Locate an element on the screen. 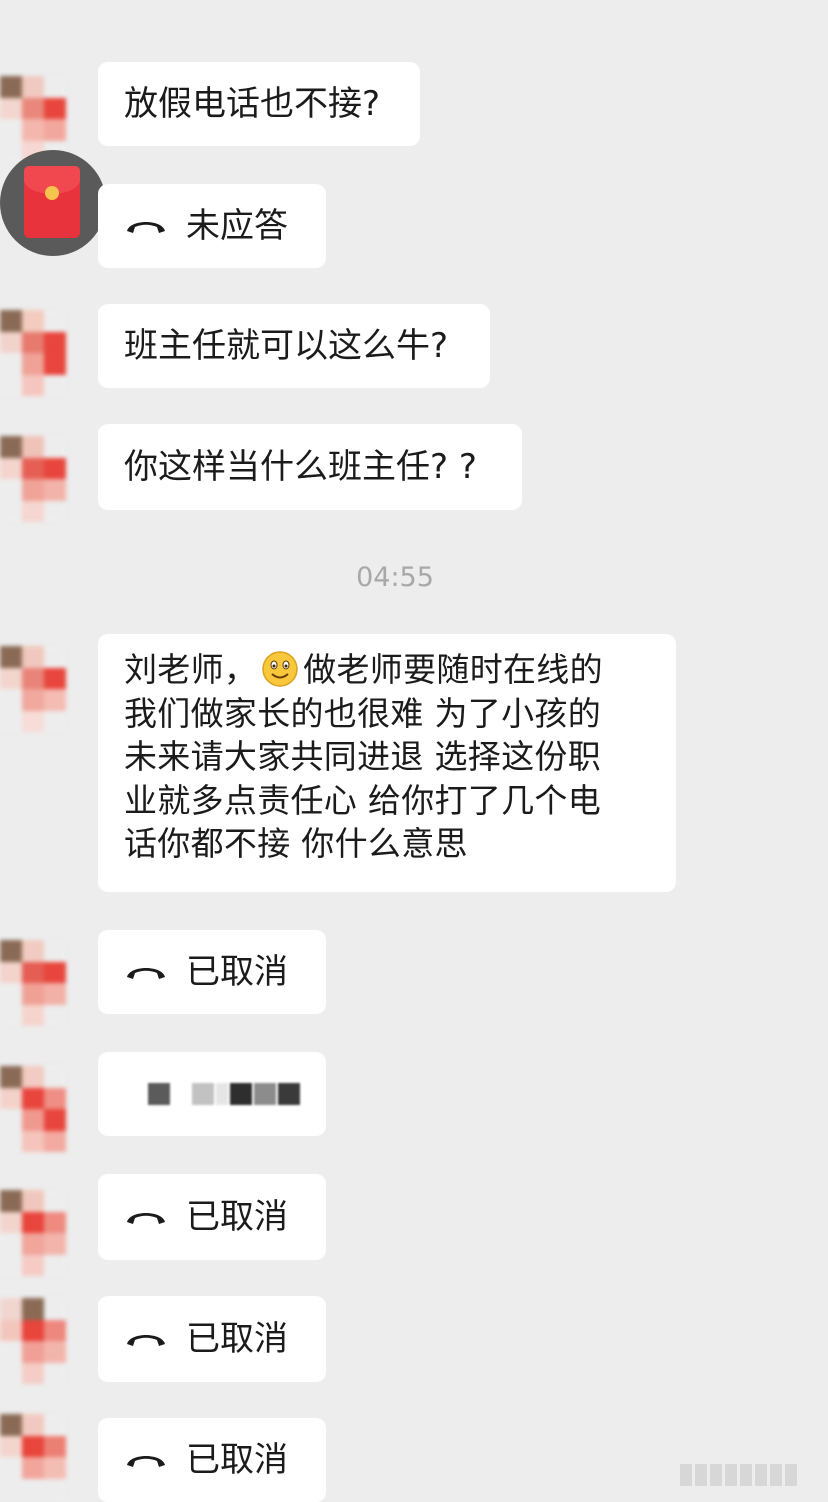 The width and height of the screenshot is (828, 1502). pixelated-content is located at coordinates (215, 1094).